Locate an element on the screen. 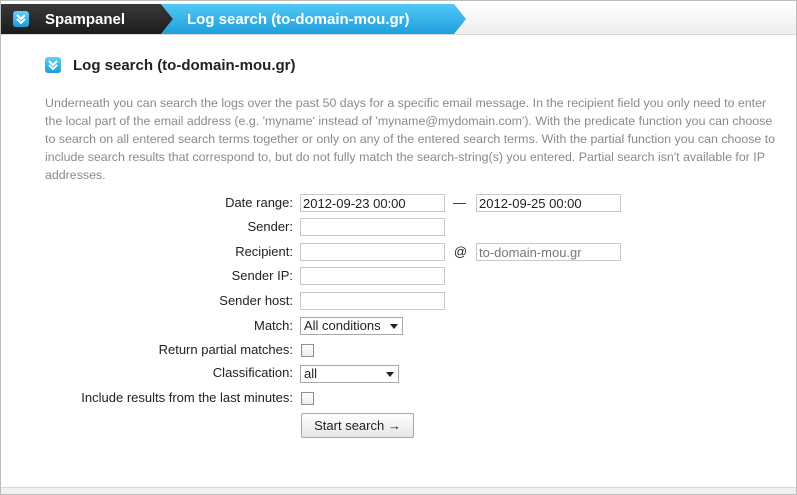  breadcrumb: Spampanel Log search (to-domain-mou.gr) is located at coordinates (398, 18).